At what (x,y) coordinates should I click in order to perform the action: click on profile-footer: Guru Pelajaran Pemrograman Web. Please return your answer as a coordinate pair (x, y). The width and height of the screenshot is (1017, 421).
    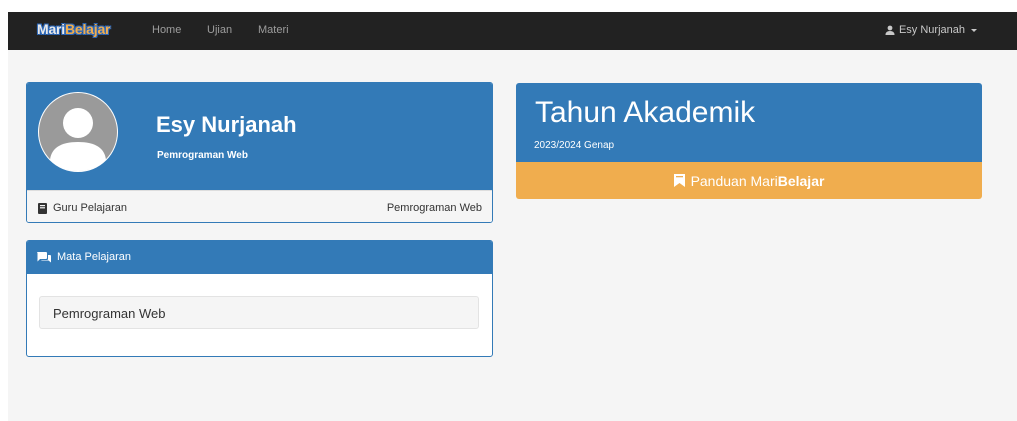
    Looking at the image, I should click on (259, 206).